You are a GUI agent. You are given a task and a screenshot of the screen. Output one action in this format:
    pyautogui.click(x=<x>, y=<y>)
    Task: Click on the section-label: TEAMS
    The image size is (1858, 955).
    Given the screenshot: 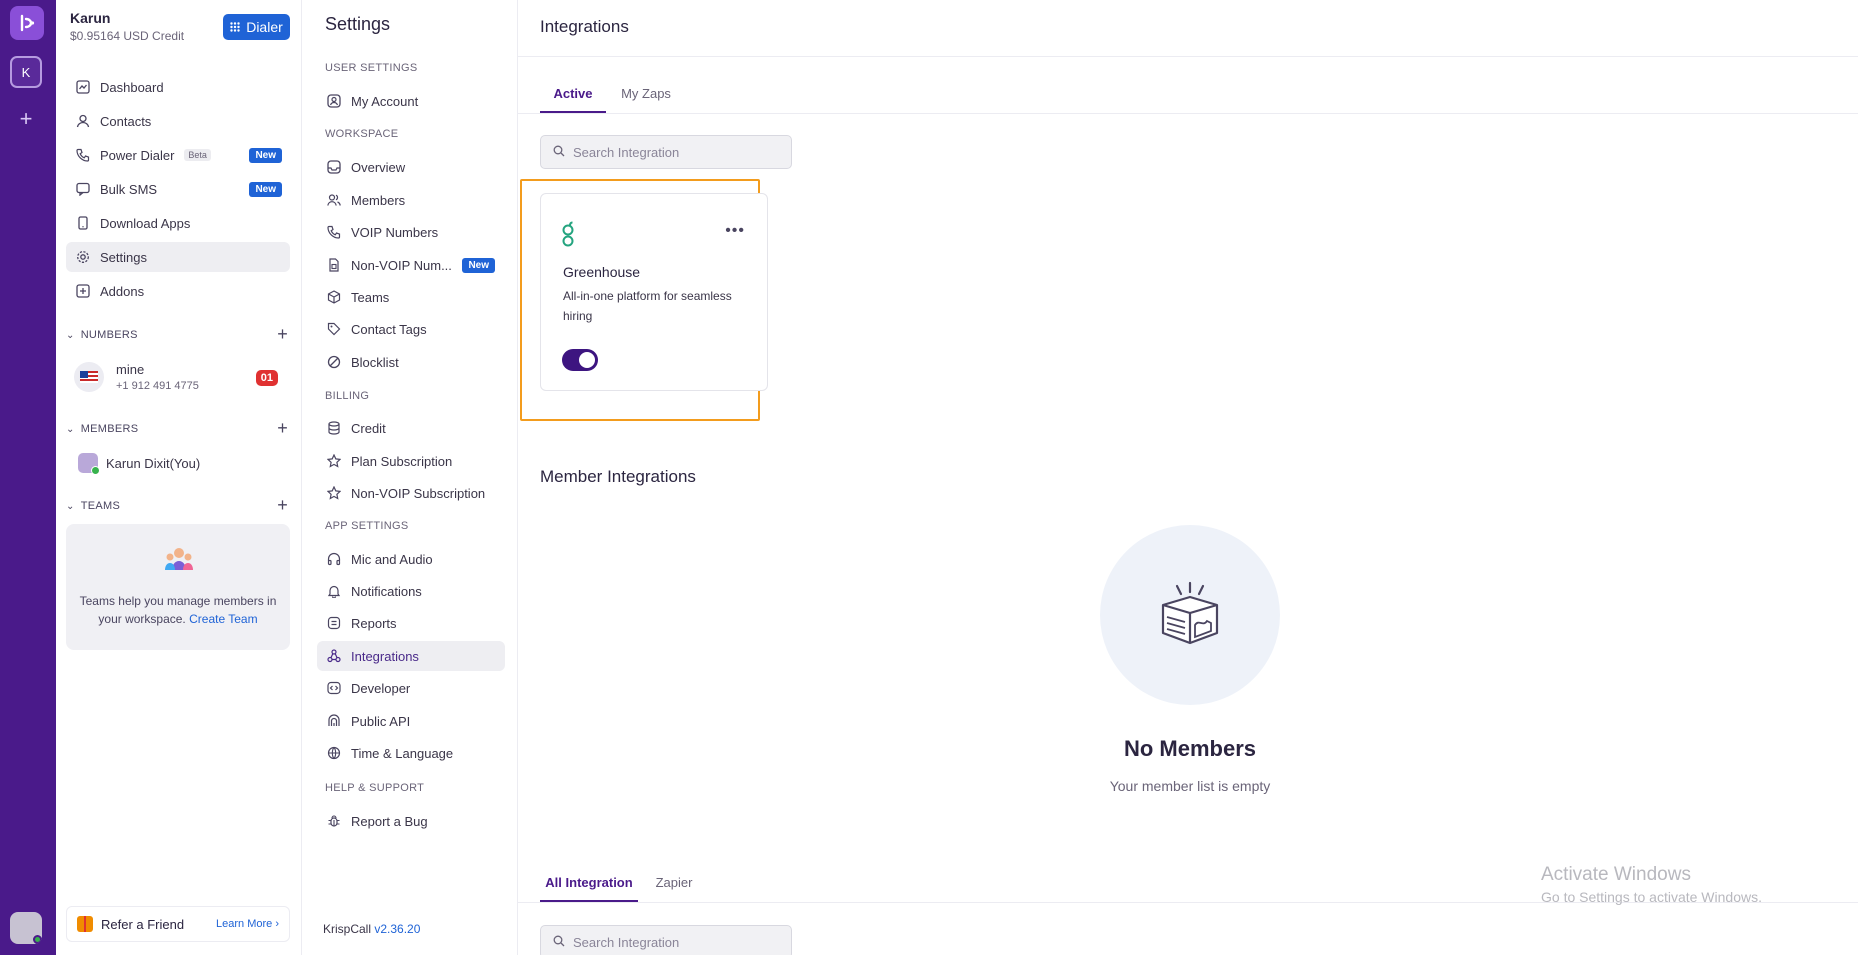 What is the action you would take?
    pyautogui.click(x=100, y=506)
    